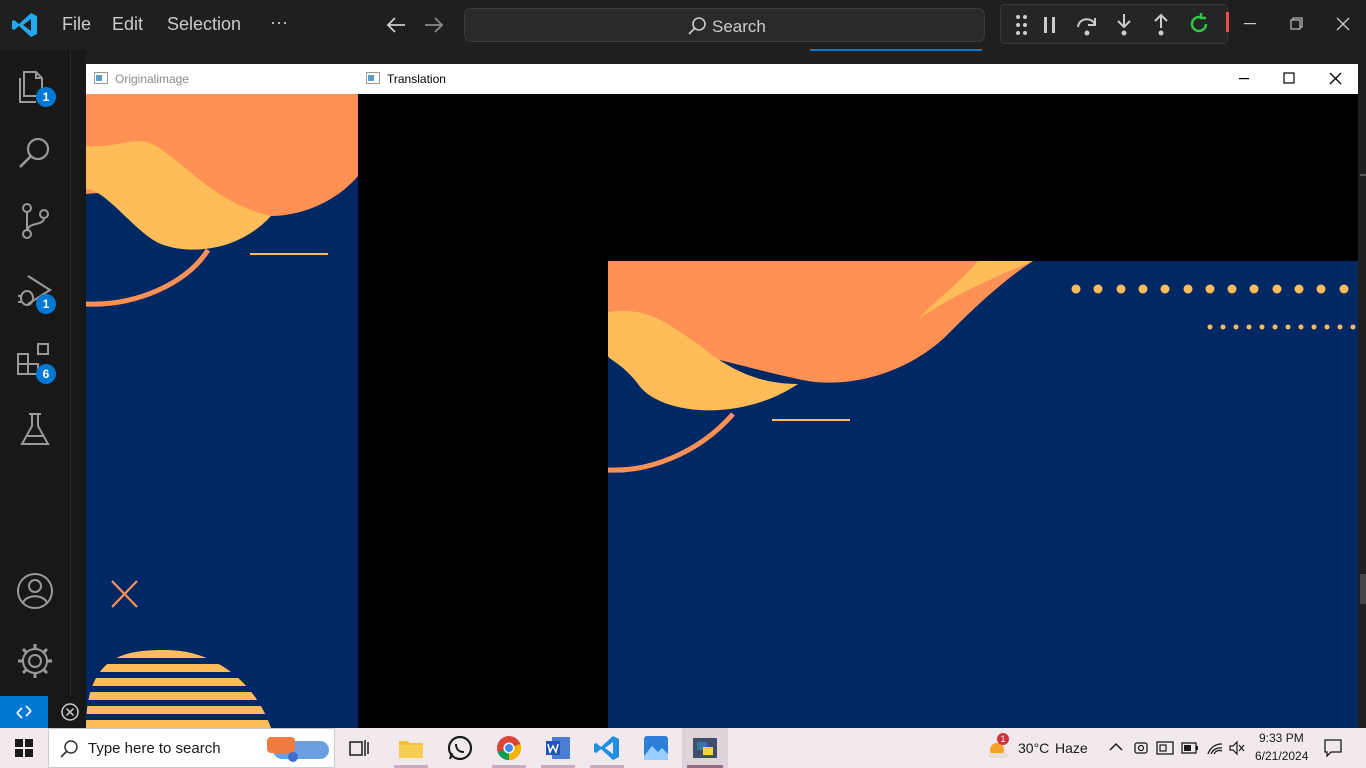  I want to click on python-icon, so click(705, 748).